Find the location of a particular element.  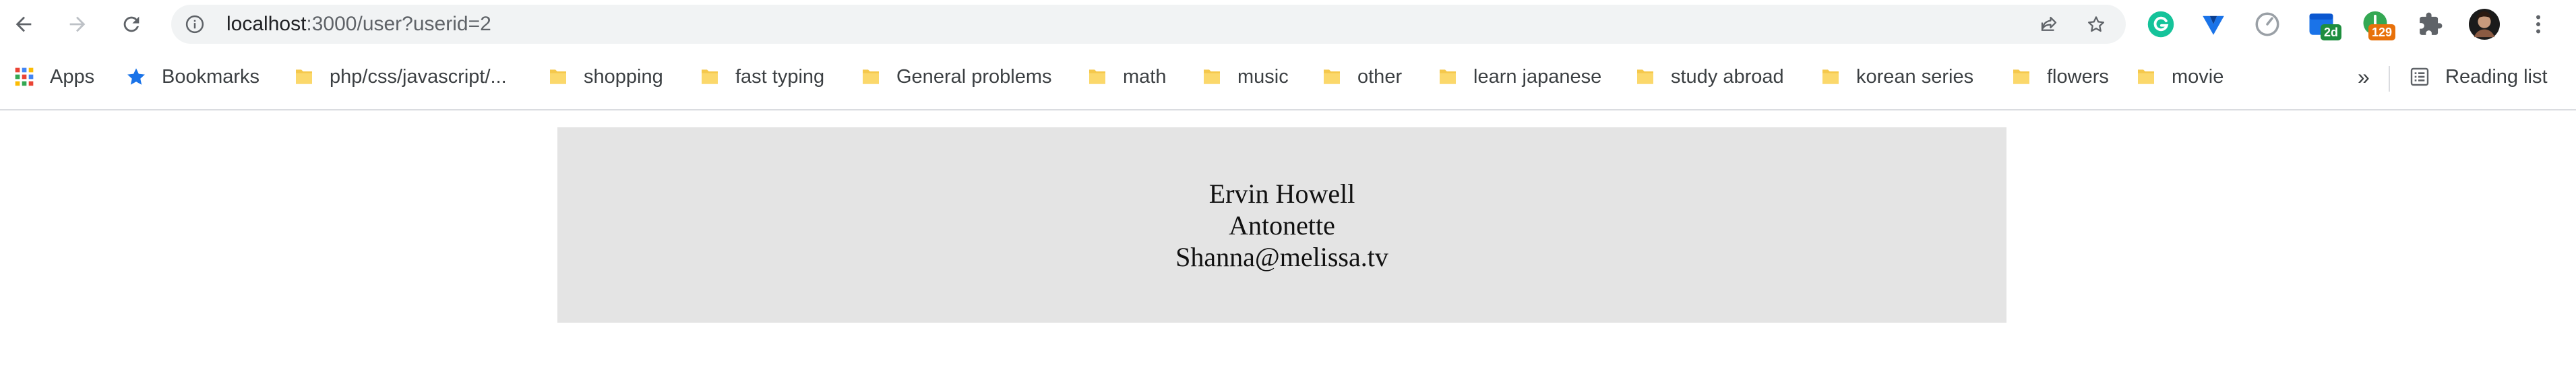

bookmark-folder: fast typing is located at coordinates (761, 76).